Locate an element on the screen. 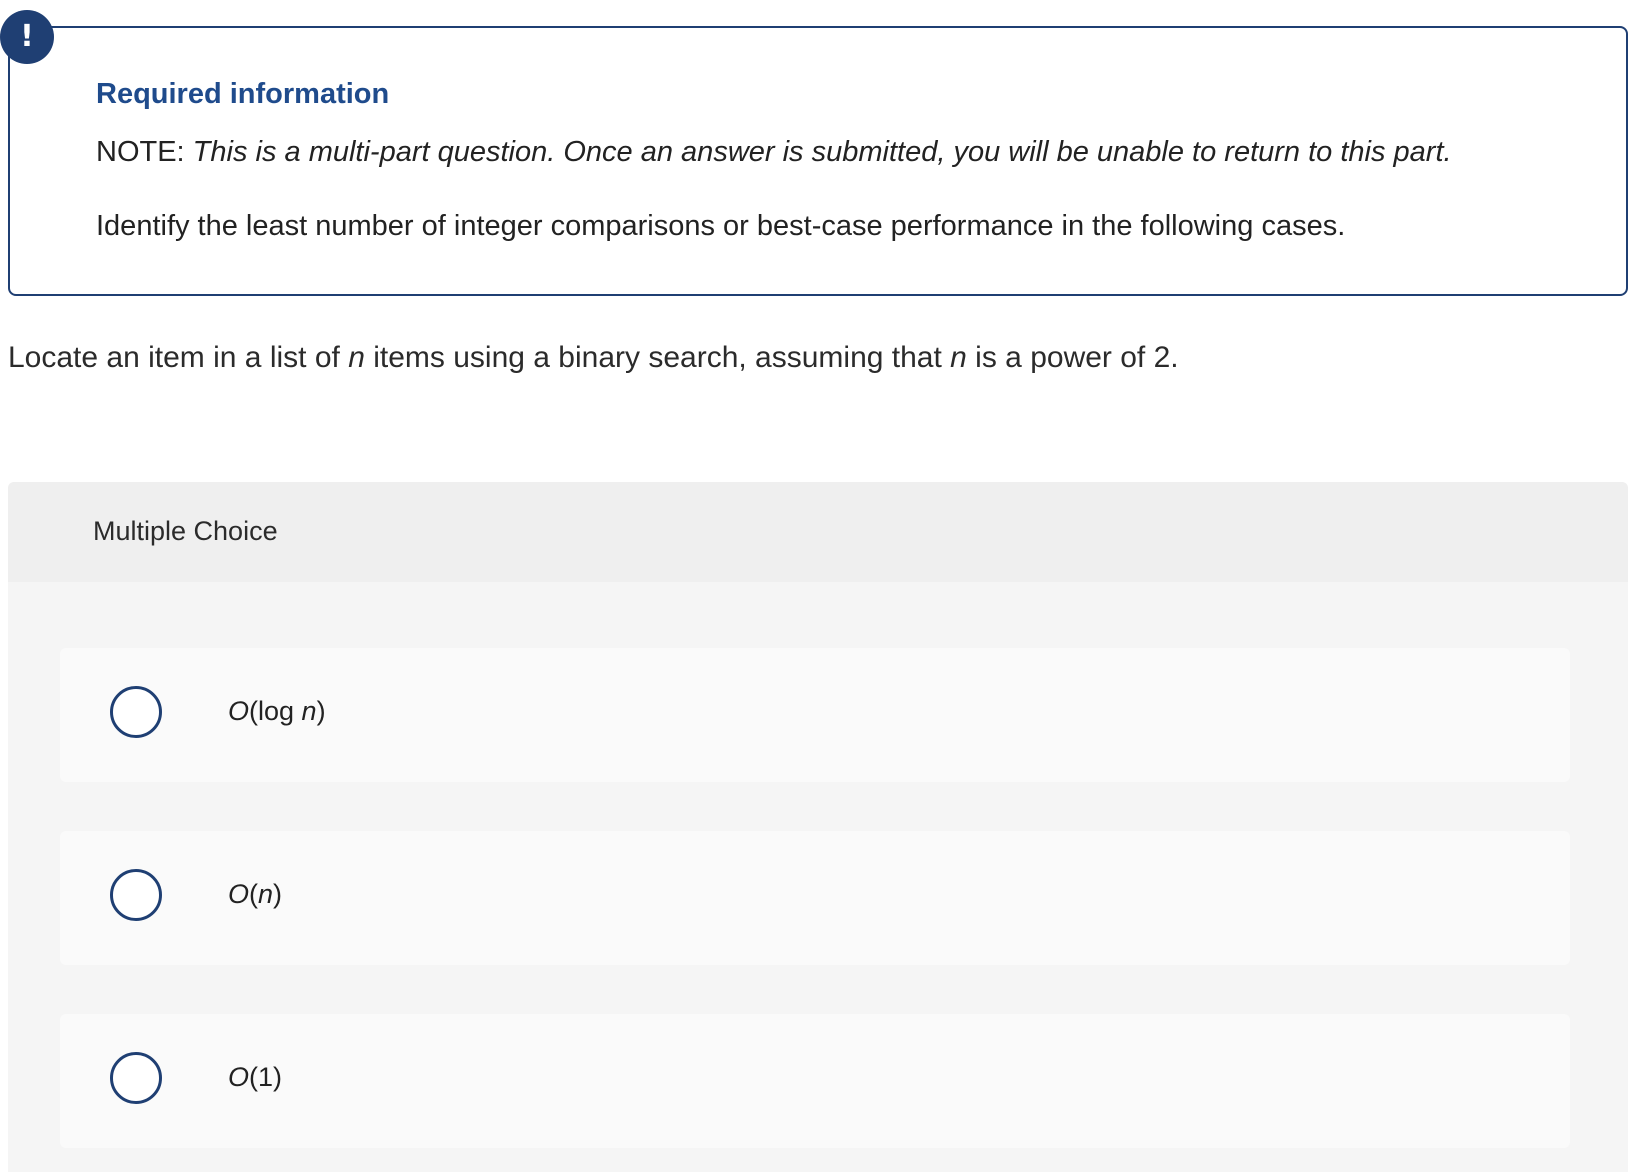 This screenshot has width=1652, height=1172. choice-label: O(n) is located at coordinates (255, 894).